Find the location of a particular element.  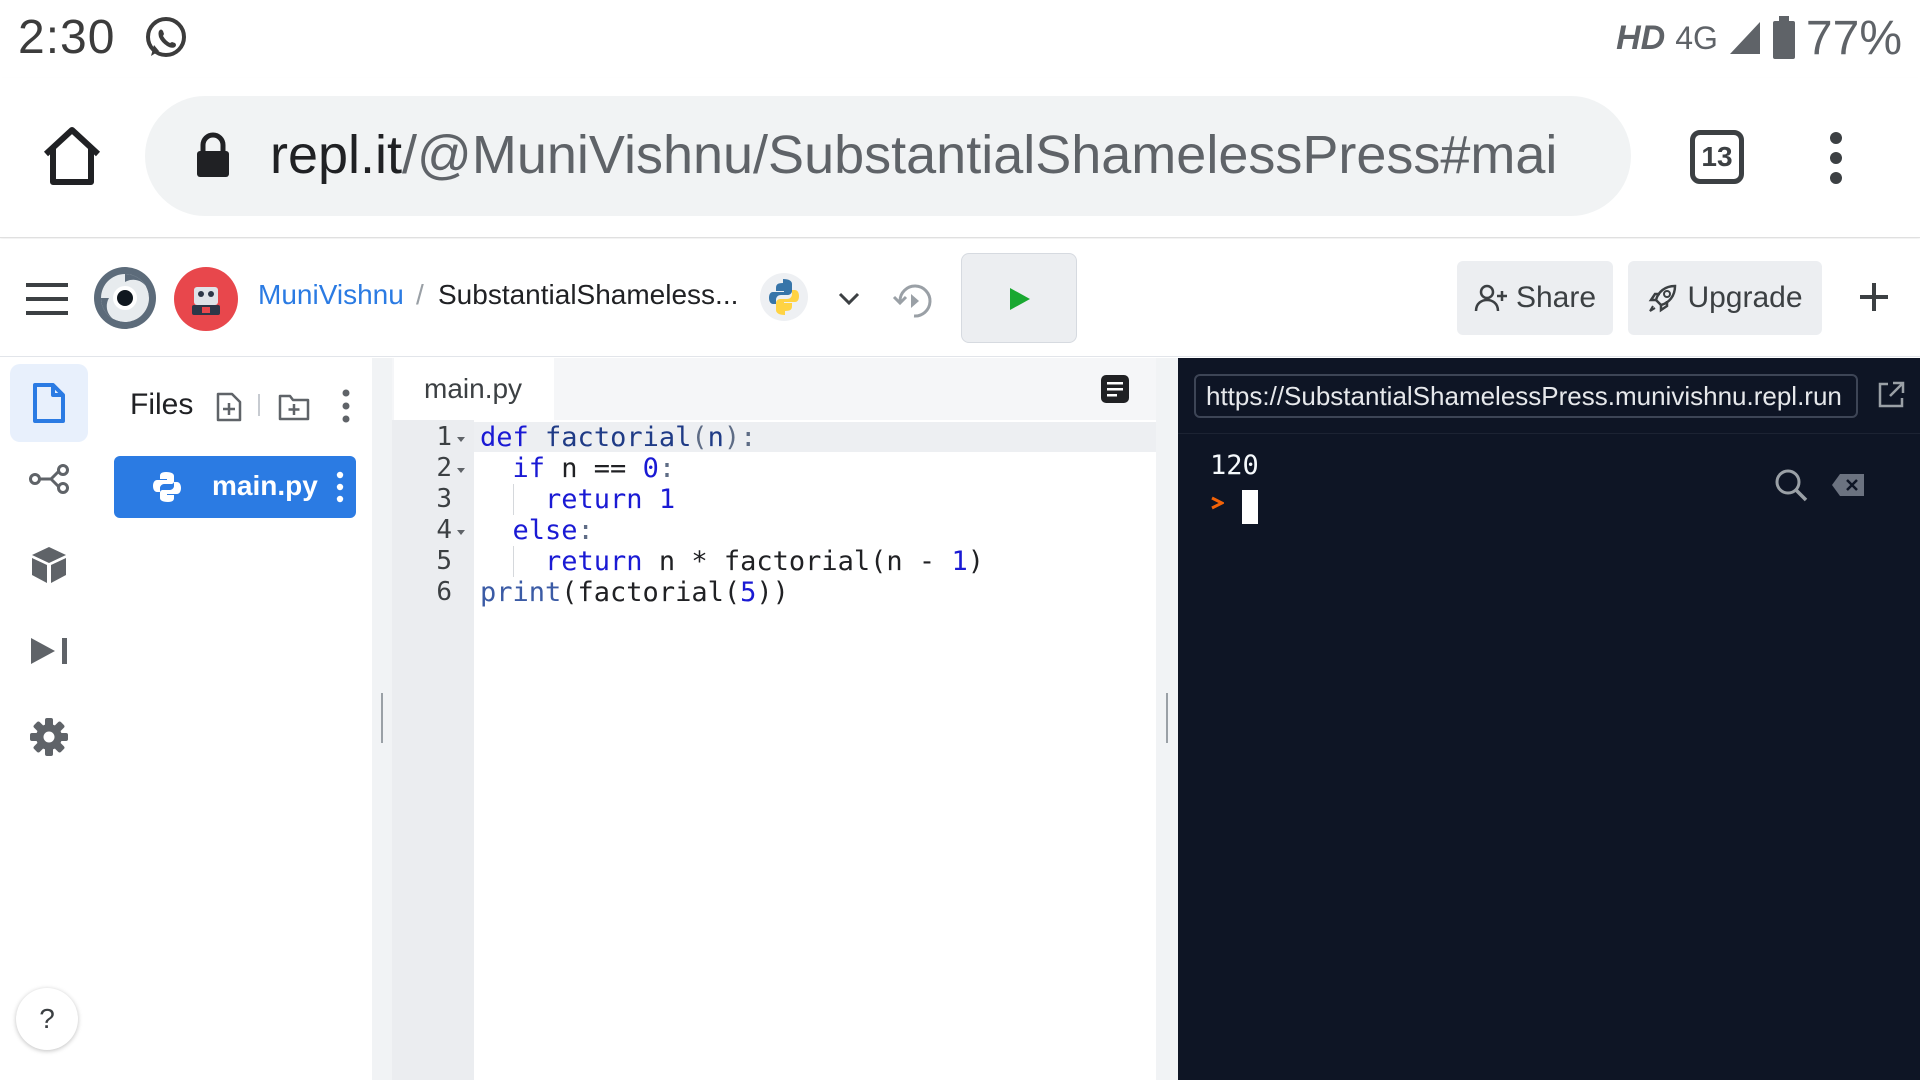

rail-version-control is located at coordinates (49, 479).